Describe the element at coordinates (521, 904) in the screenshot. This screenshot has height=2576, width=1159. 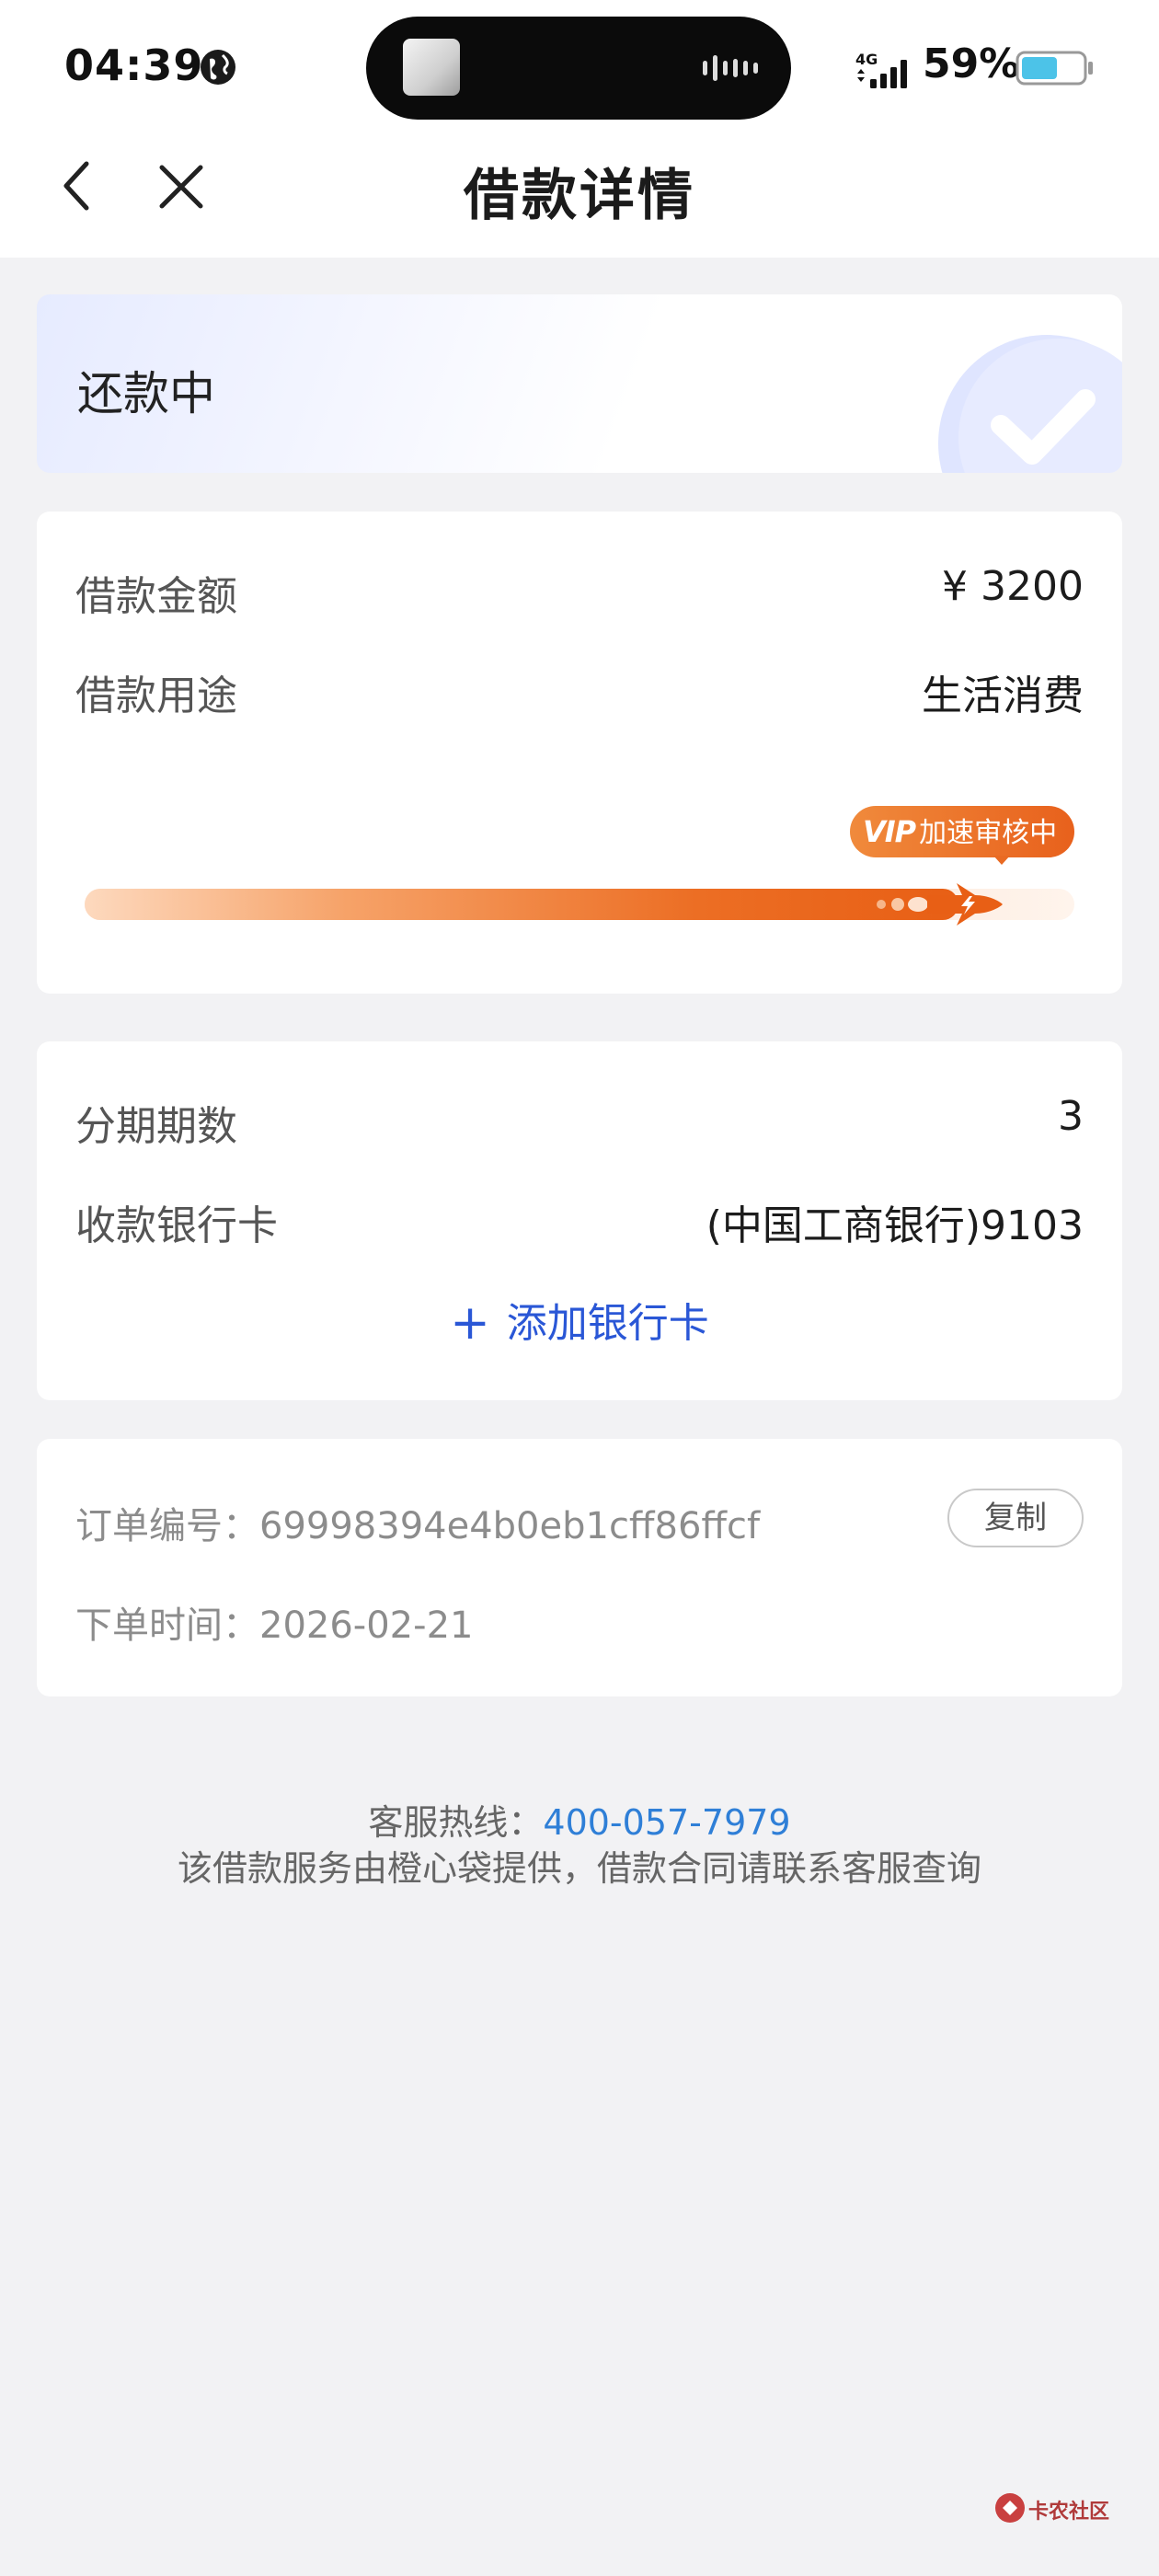
I see `progress-fill` at that location.